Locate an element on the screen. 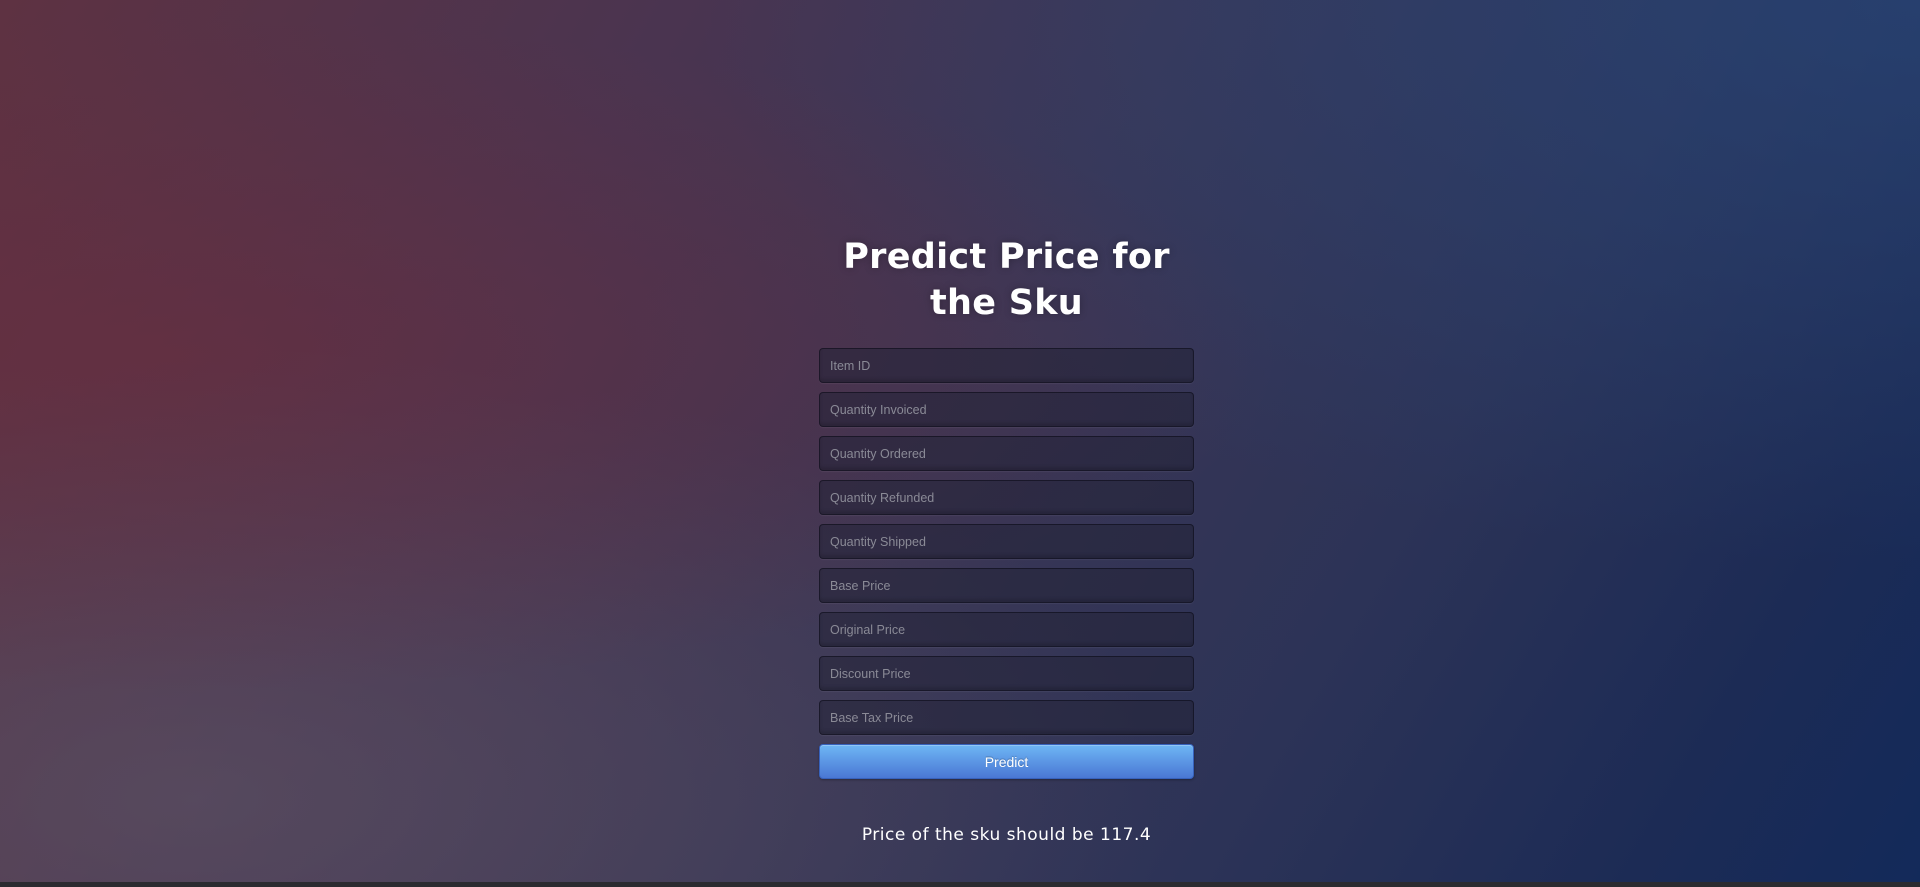  base-price-input is located at coordinates (1006, 585).